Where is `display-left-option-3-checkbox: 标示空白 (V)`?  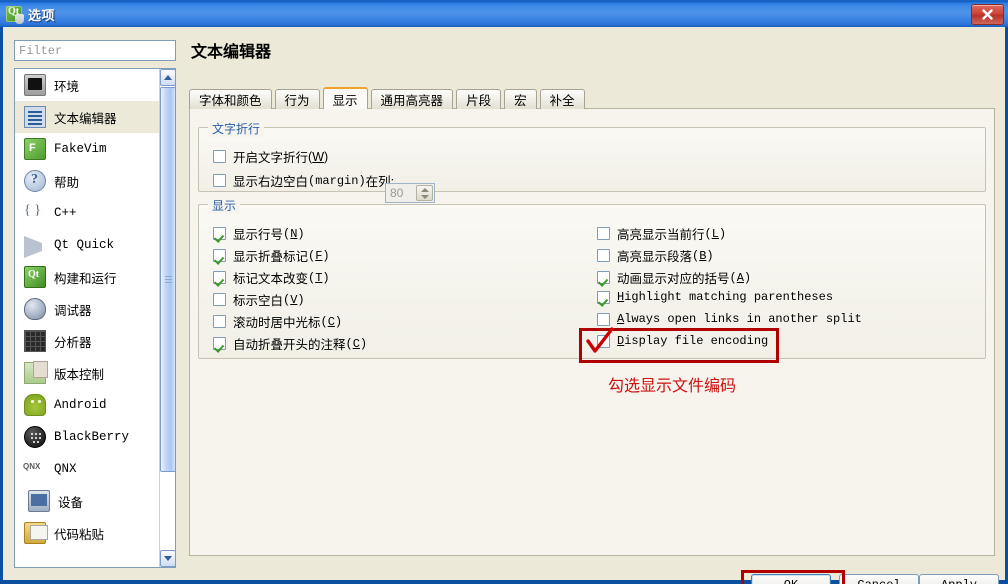 display-left-option-3-checkbox: 标示空白 (V) is located at coordinates (259, 299).